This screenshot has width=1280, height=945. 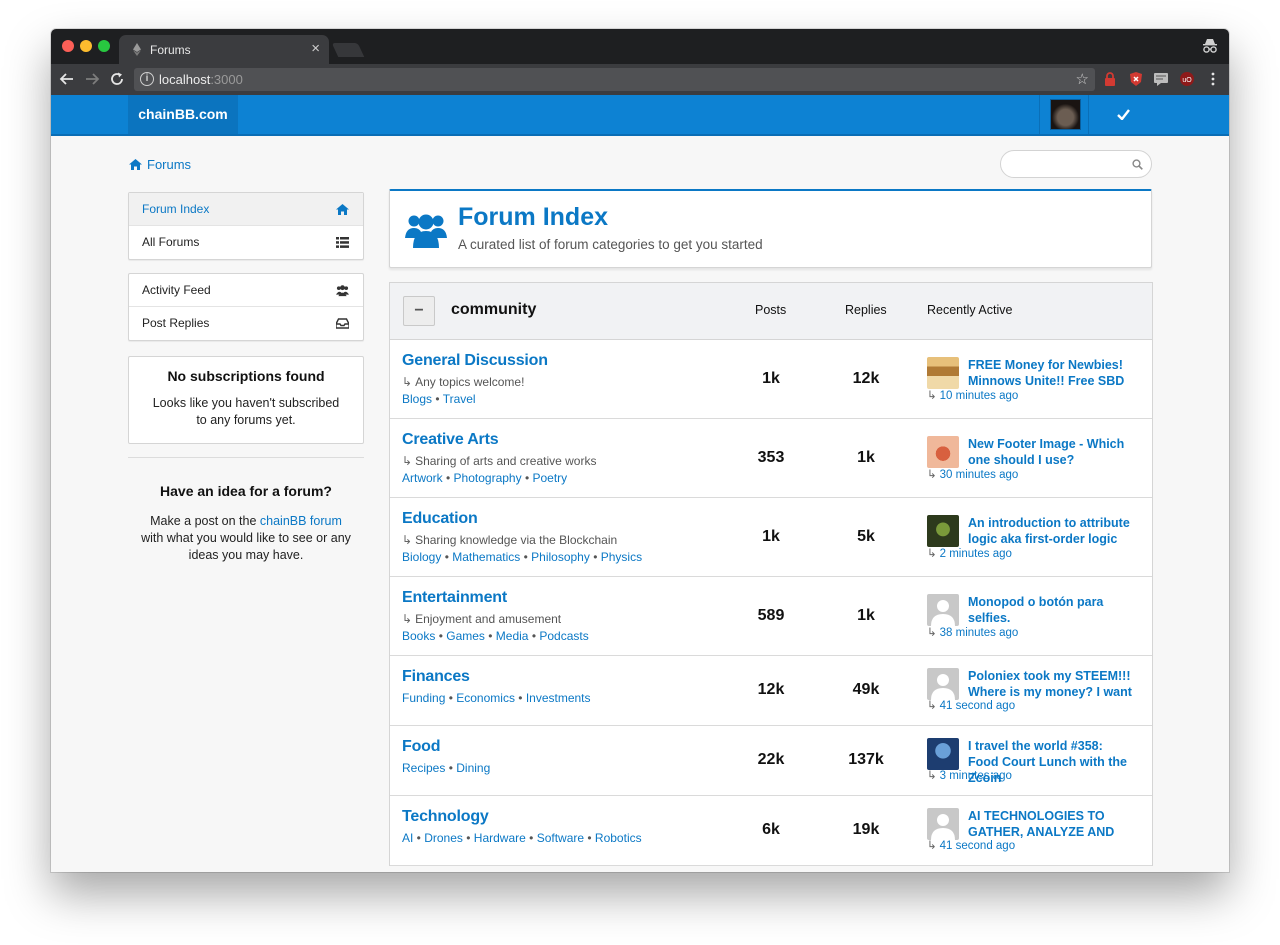 What do you see at coordinates (1050, 610) in the screenshot?
I see `recent-post-link: Monopod o botón para selfies.` at bounding box center [1050, 610].